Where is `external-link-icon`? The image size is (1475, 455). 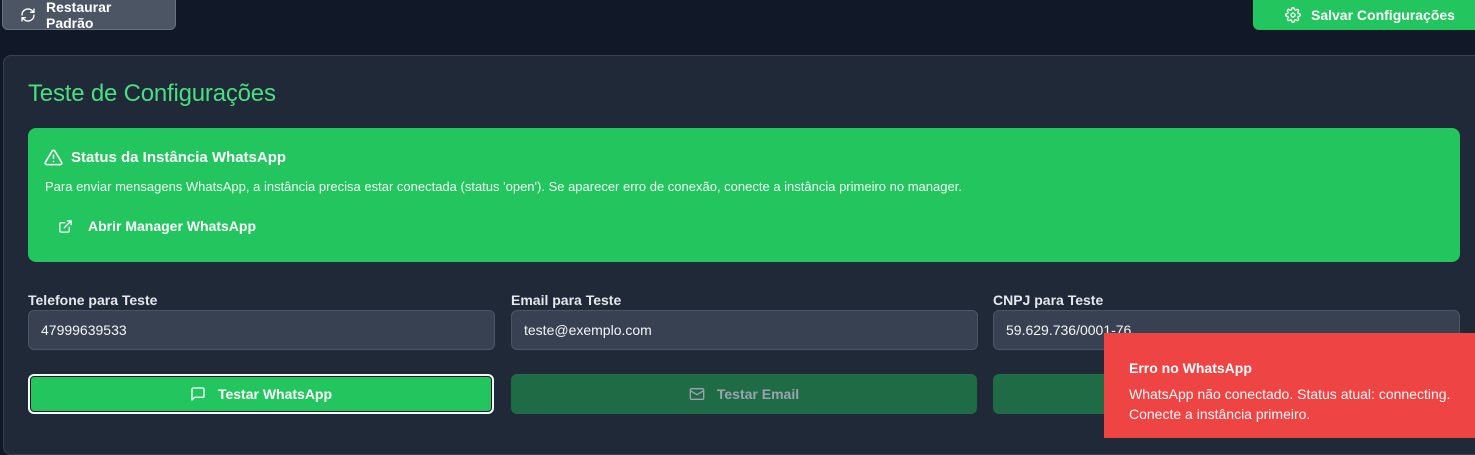 external-link-icon is located at coordinates (65, 226).